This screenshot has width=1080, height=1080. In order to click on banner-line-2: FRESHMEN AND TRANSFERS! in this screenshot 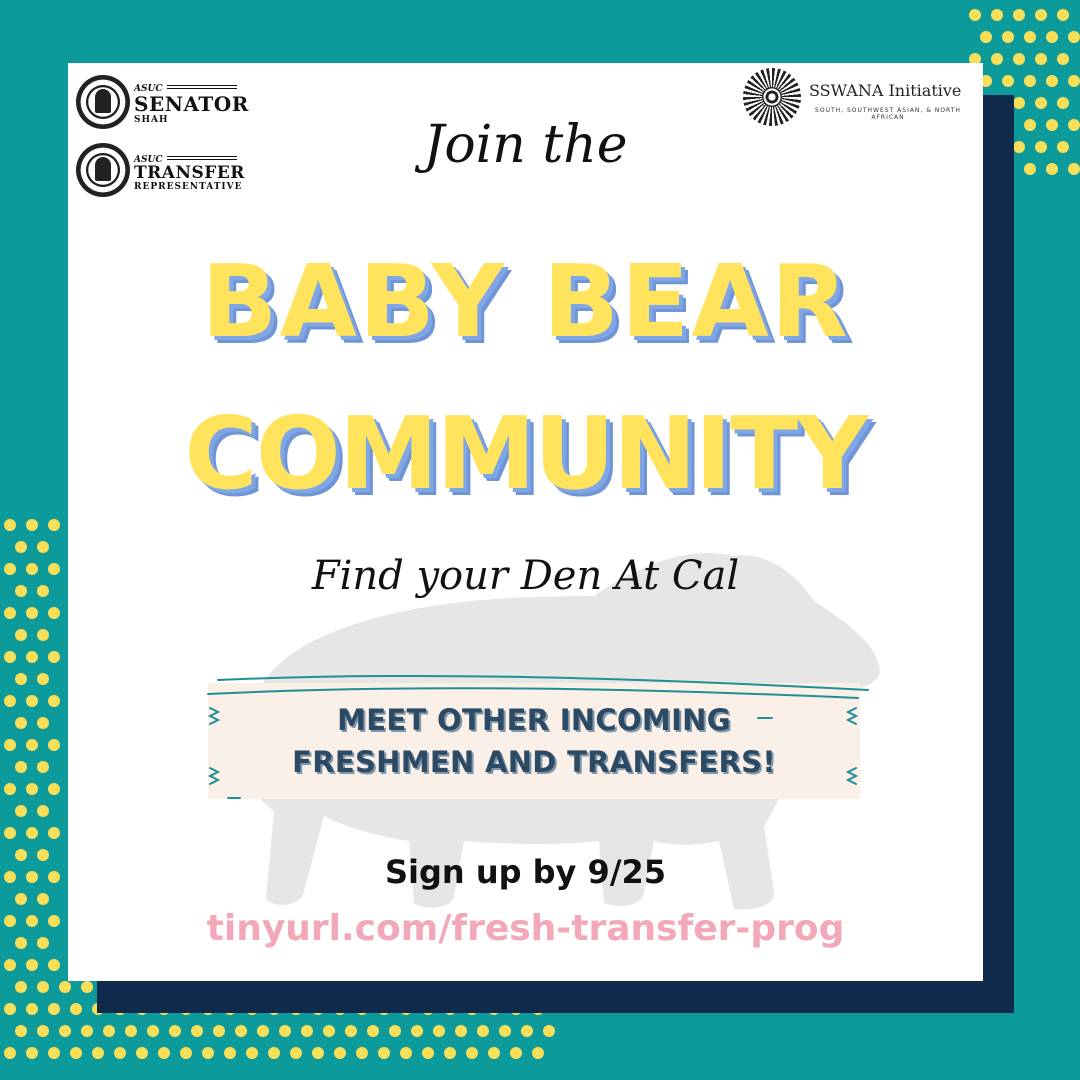, I will do `click(534, 762)`.